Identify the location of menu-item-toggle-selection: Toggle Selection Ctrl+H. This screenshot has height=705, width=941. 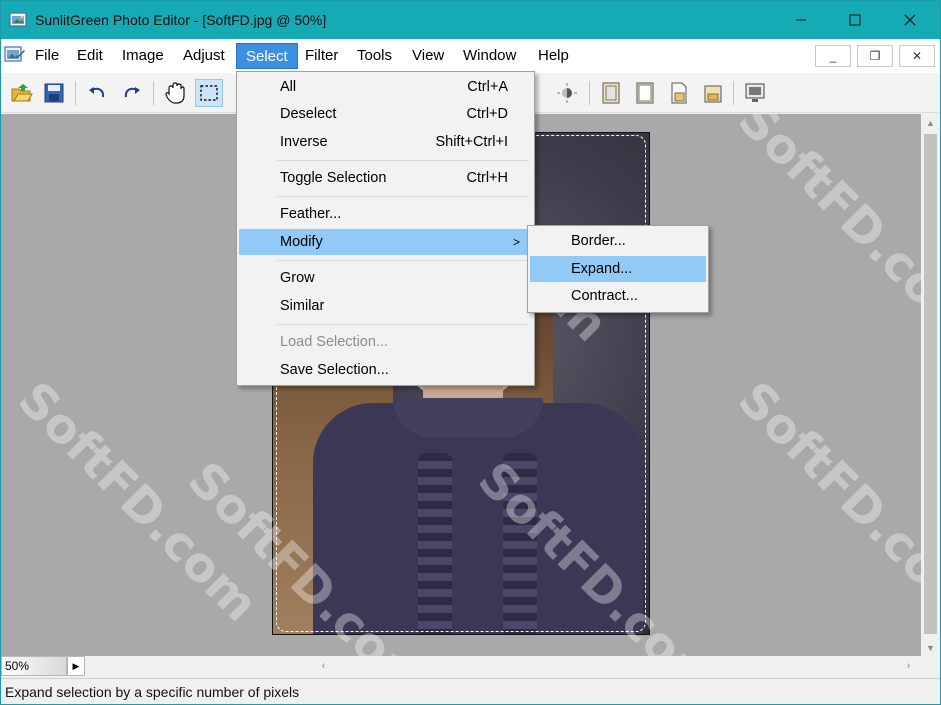
(385, 178).